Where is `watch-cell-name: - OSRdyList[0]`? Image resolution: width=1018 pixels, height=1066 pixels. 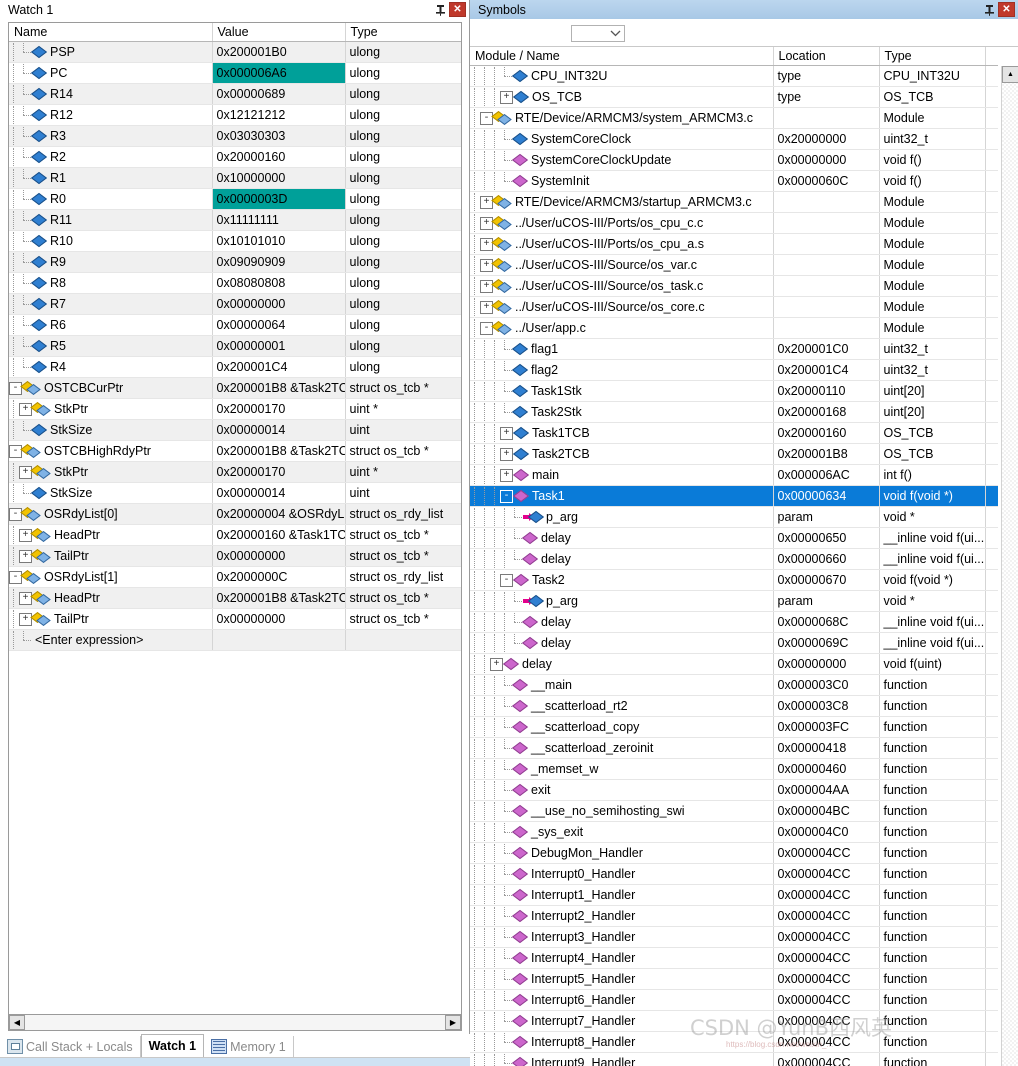 watch-cell-name: - OSRdyList[0] is located at coordinates (111, 514).